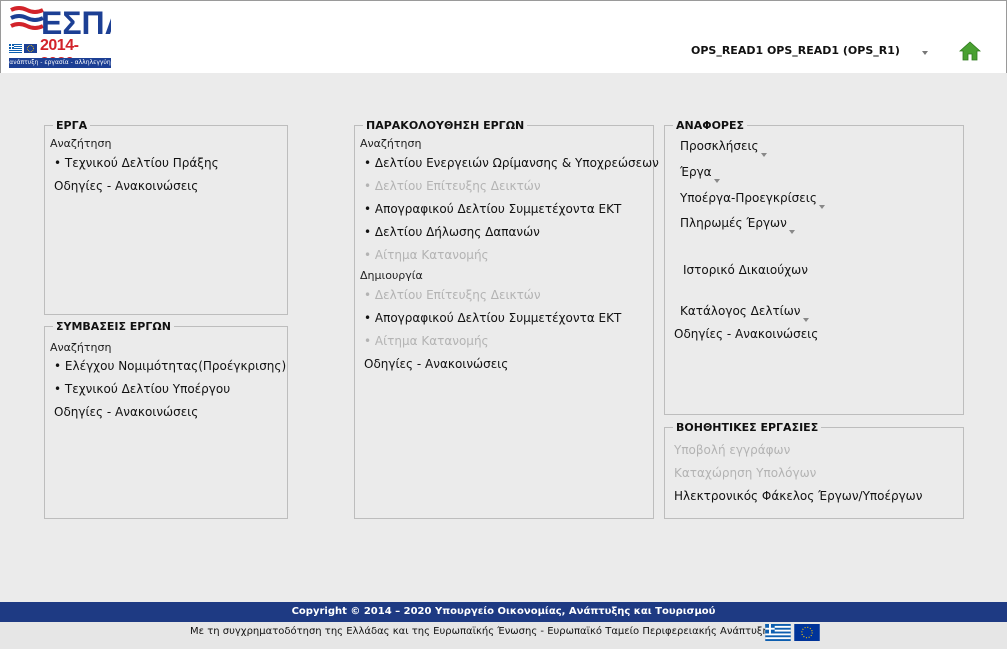 This screenshot has height=649, width=1007. What do you see at coordinates (391, 275) in the screenshot?
I see `parakolouthisi-create-heading: Δημιουργία` at bounding box center [391, 275].